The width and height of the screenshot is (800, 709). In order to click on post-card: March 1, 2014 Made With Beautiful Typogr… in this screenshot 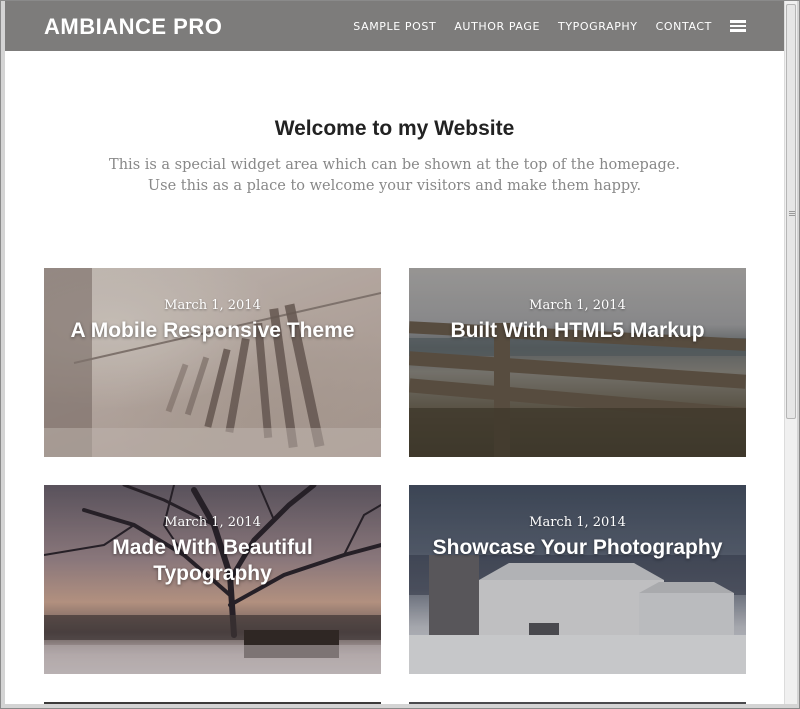, I will do `click(212, 579)`.